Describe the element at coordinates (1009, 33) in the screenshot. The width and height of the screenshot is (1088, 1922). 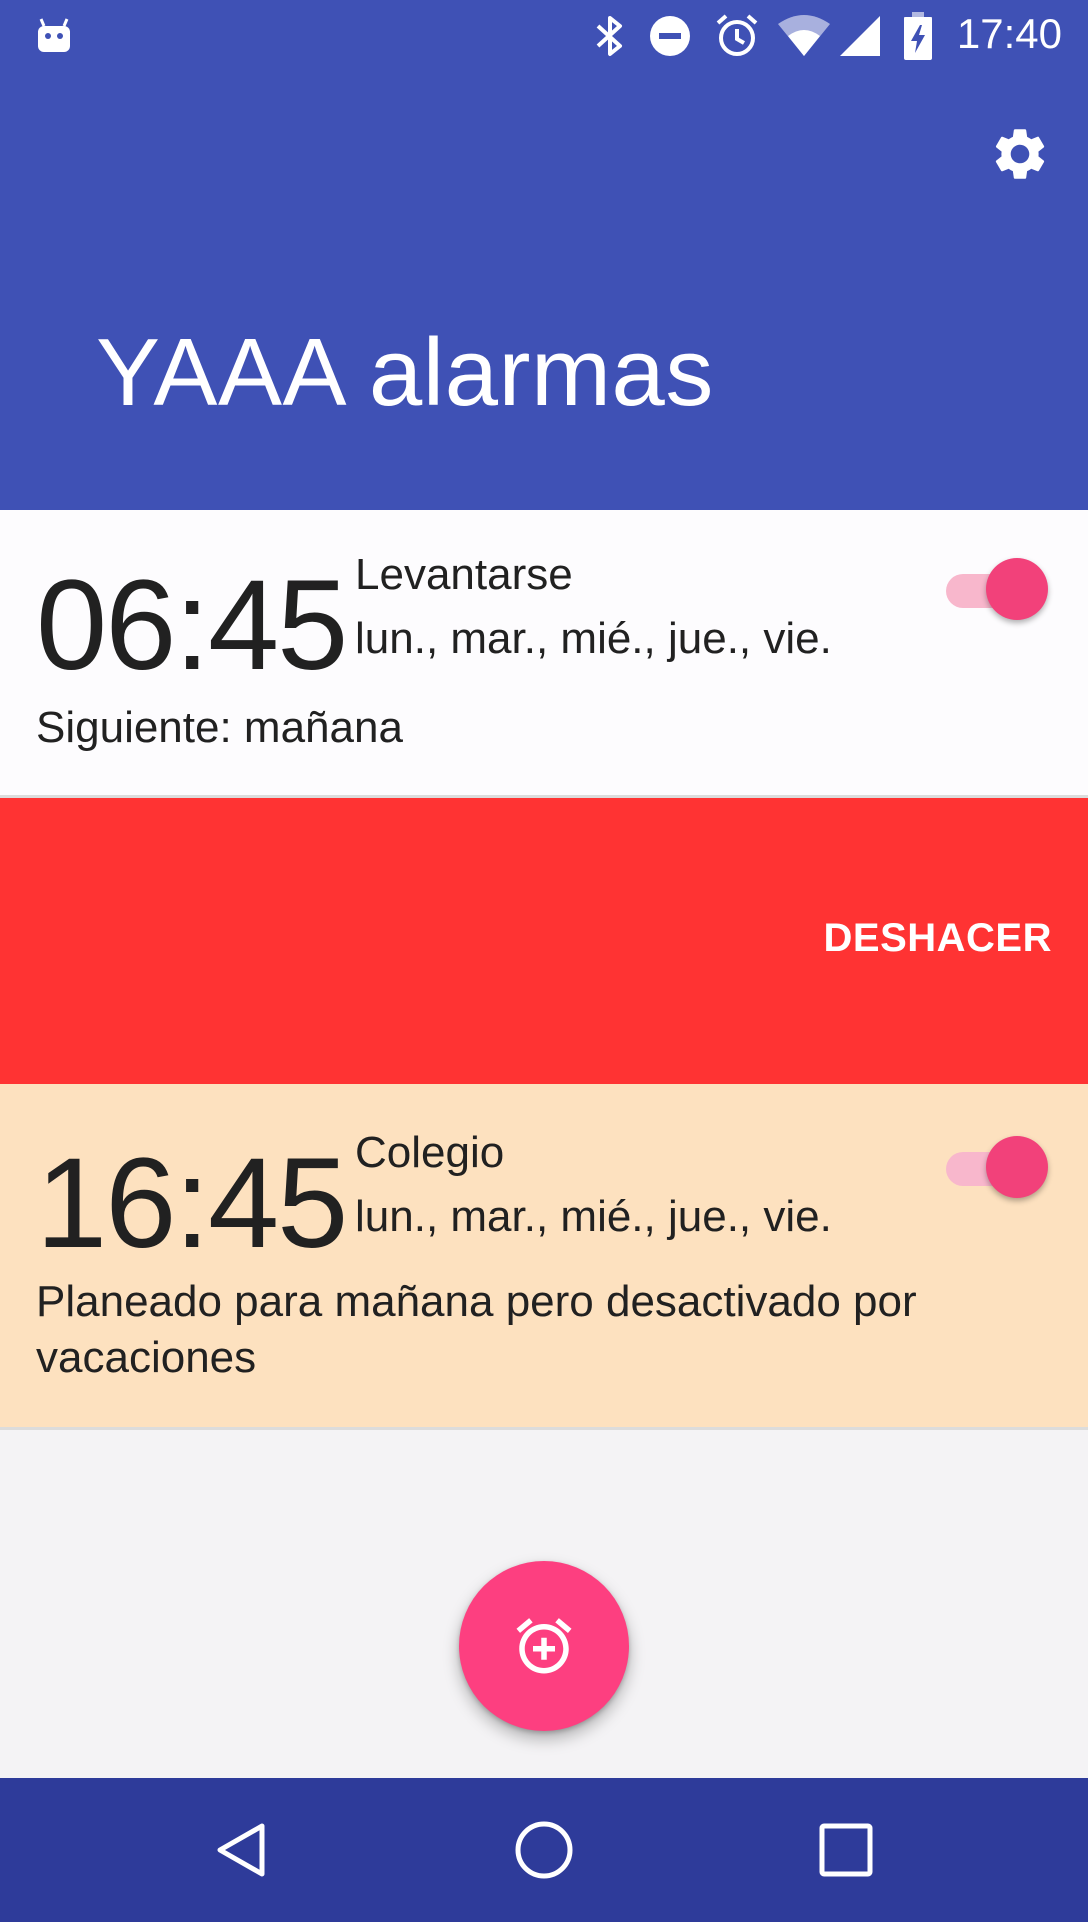
I see `status-clock: 17:40` at that location.